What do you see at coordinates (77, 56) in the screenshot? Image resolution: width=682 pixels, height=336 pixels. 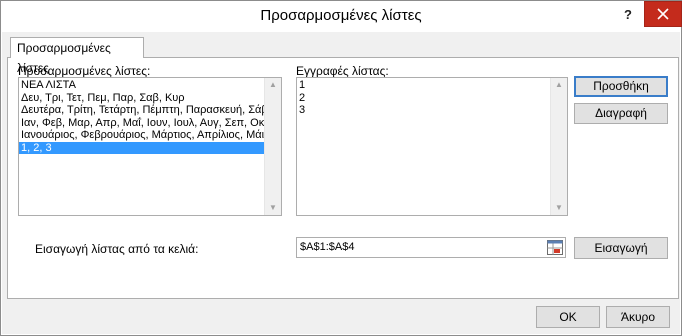 I see `tab-custom-lists: Προσαρμοσμένες λίστες` at bounding box center [77, 56].